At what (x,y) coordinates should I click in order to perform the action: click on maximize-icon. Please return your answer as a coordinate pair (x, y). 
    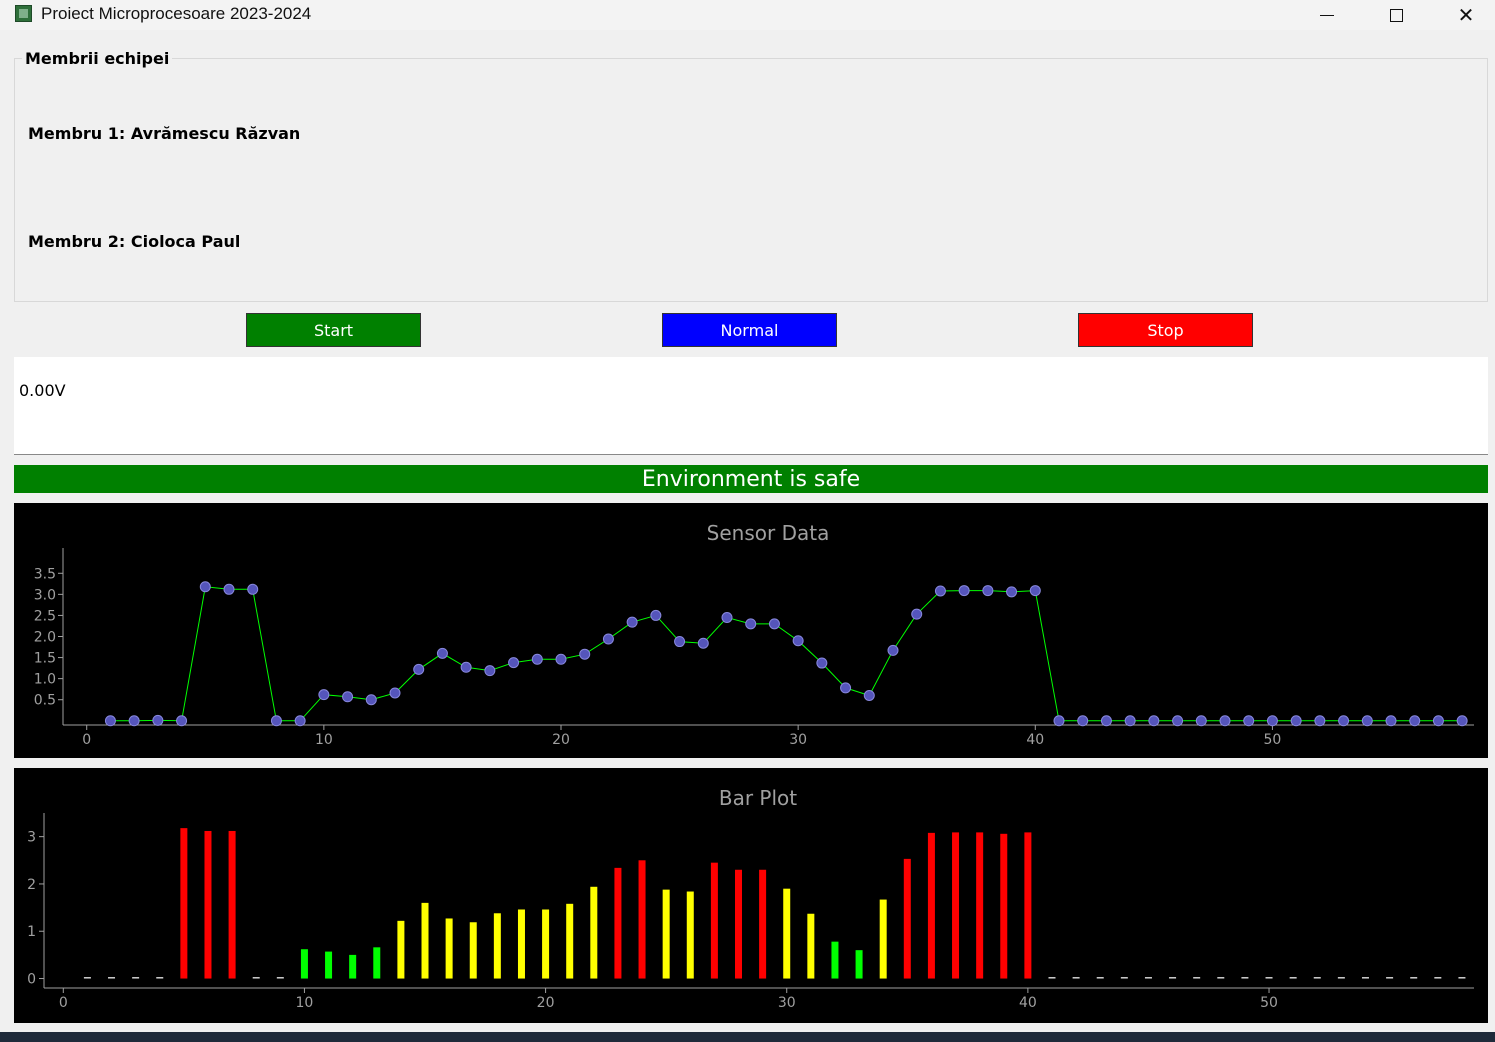
    Looking at the image, I should click on (1396, 15).